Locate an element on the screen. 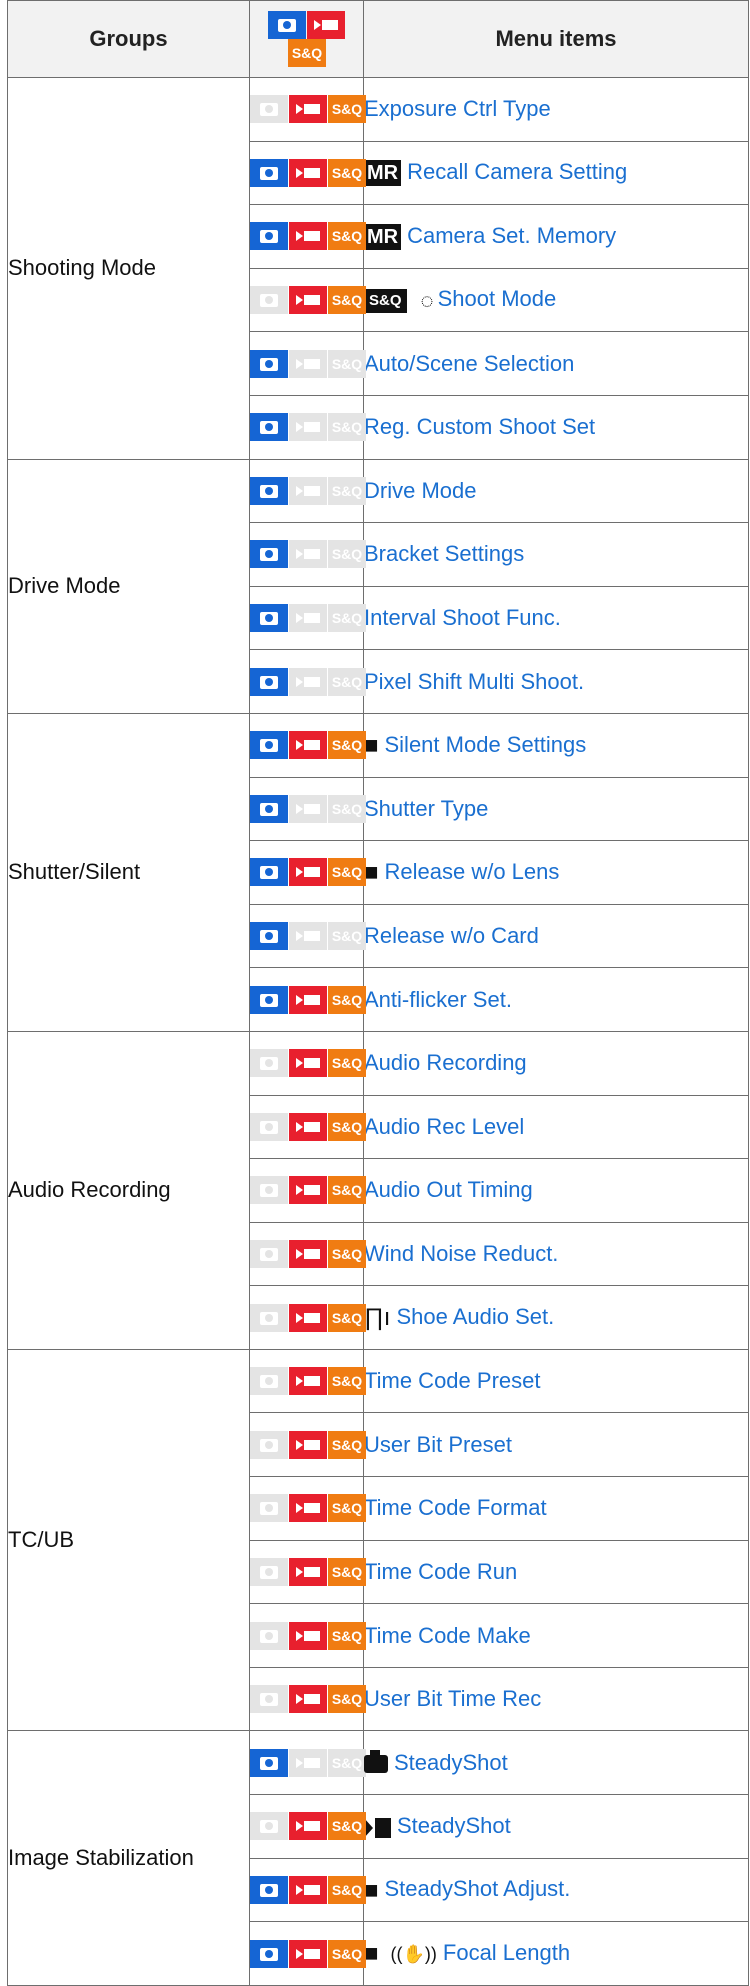 This screenshot has width=750, height=1986. menu-item-link: Time Code Preset is located at coordinates (452, 1380).